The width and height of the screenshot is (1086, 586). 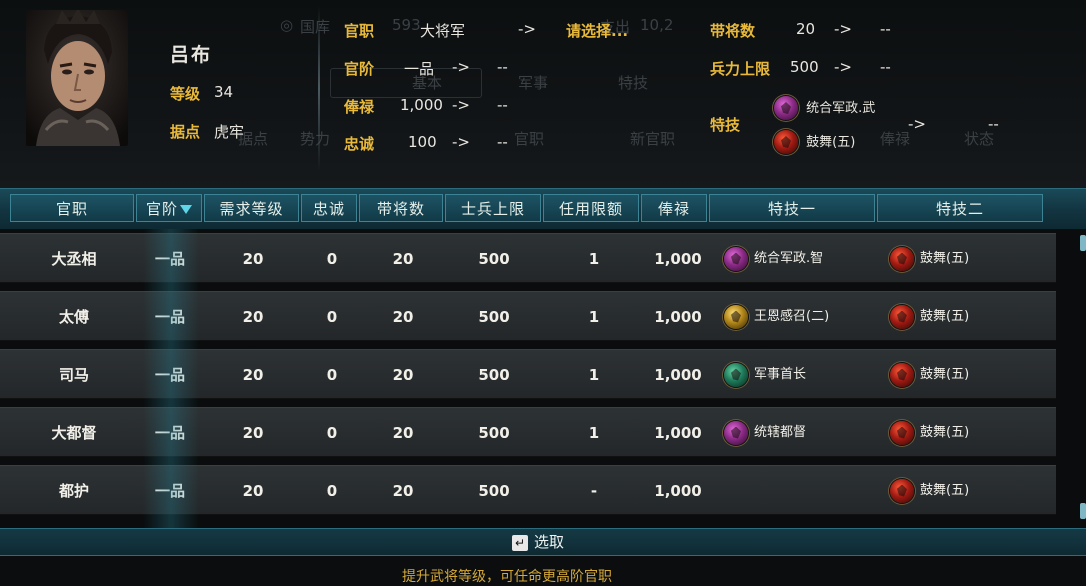 What do you see at coordinates (843, 67) in the screenshot?
I see `troops-arrow: ->` at bounding box center [843, 67].